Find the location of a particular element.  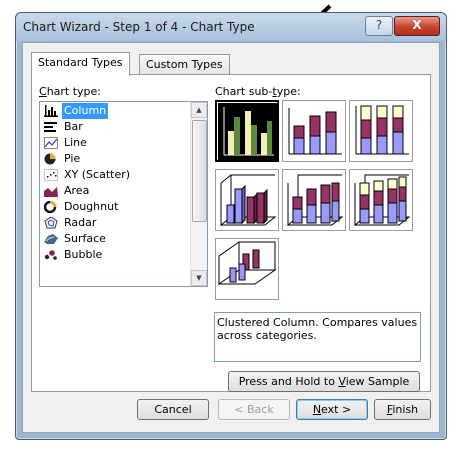

help-button: ? is located at coordinates (379, 26).